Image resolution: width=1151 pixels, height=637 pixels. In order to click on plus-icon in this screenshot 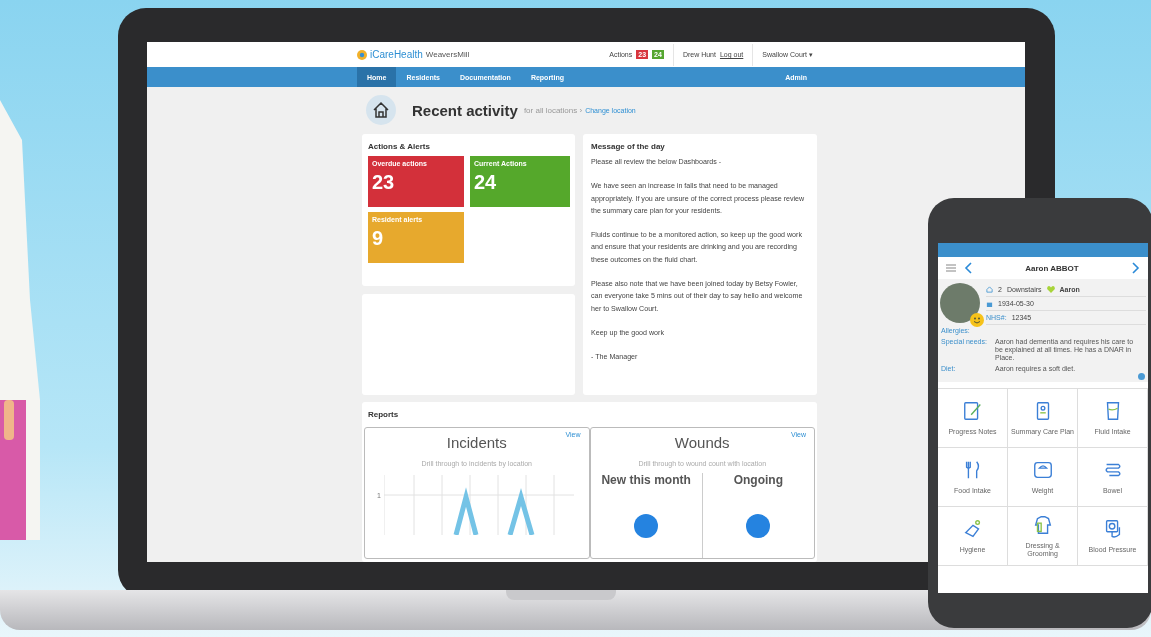, I will do `click(1141, 376)`.